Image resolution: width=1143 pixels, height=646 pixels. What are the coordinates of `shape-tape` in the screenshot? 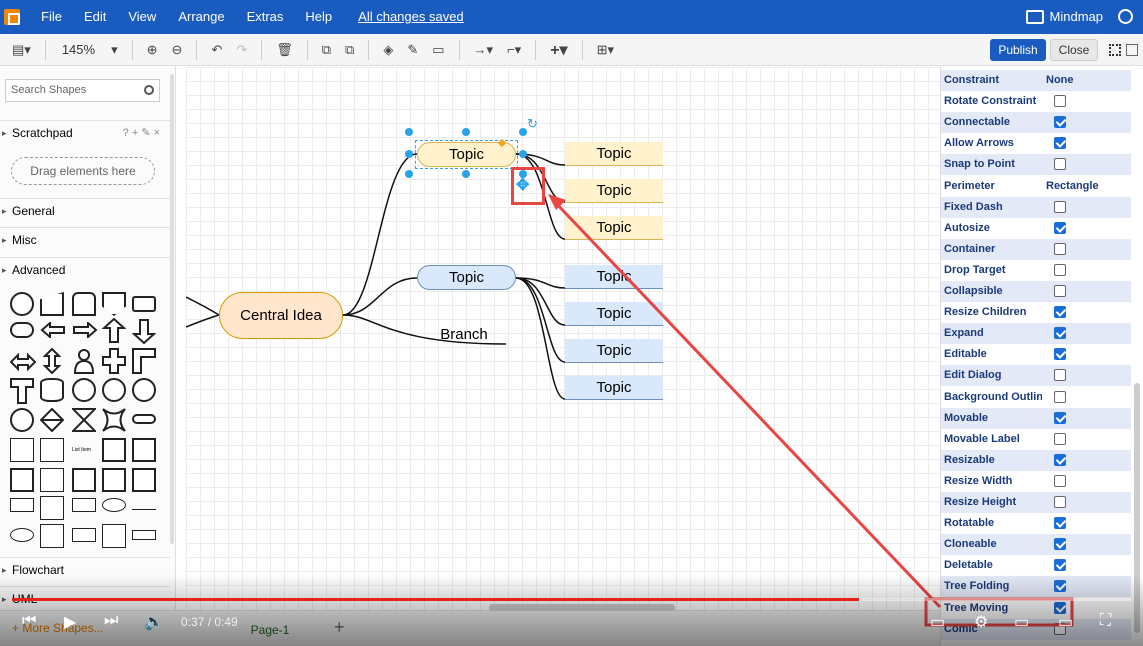 It's located at (84, 304).